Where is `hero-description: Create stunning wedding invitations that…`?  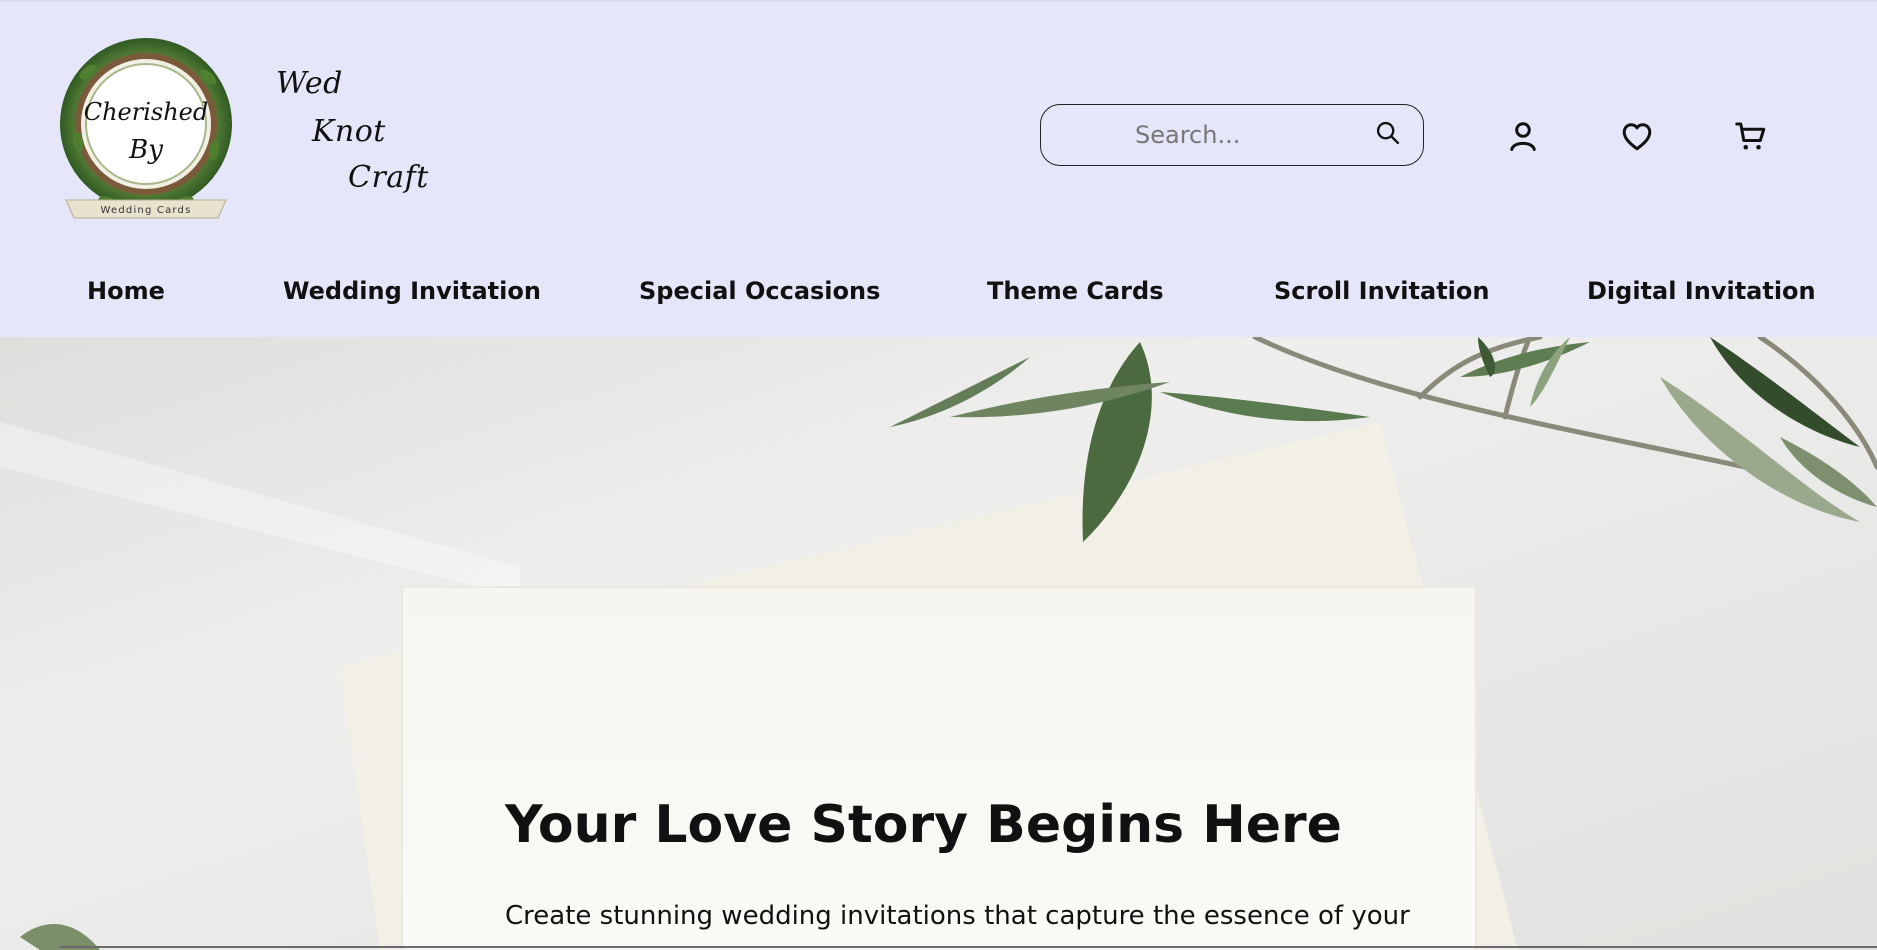 hero-description: Create stunning wedding invitations that… is located at coordinates (957, 916).